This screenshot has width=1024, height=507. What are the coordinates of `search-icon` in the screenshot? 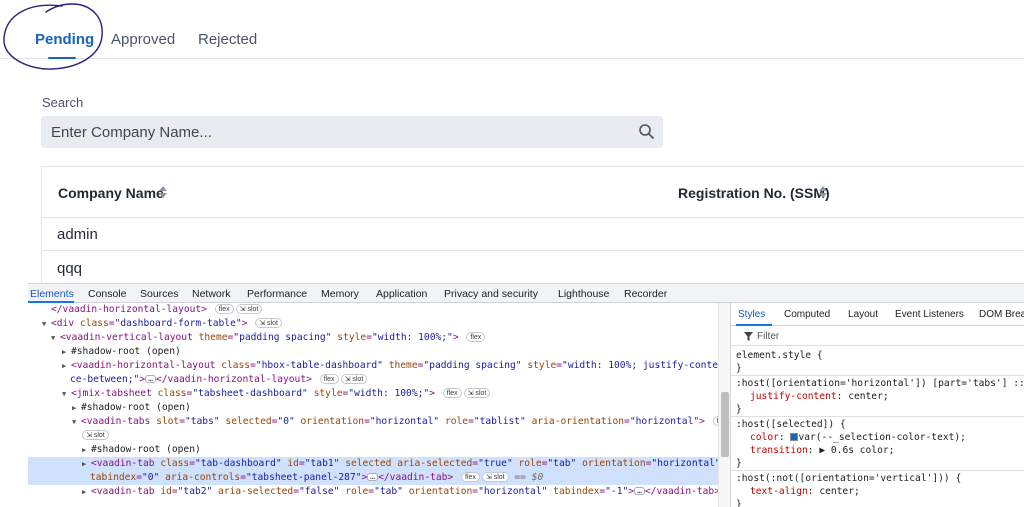 It's located at (646, 131).